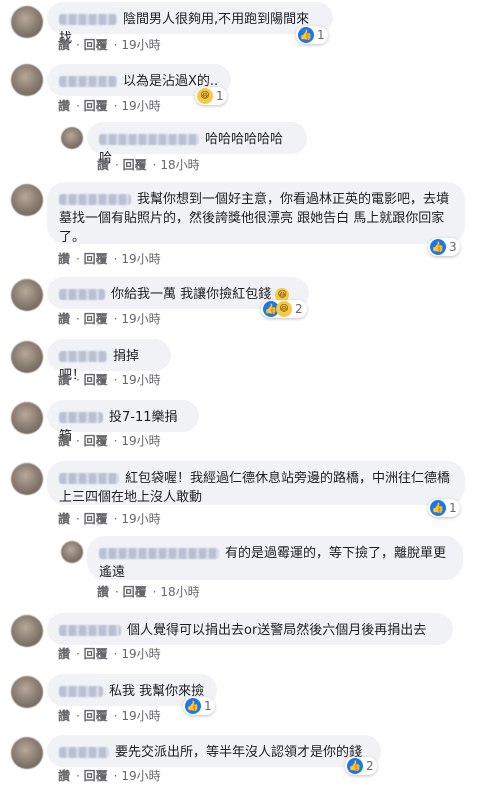 This screenshot has height=786, width=491. I want to click on reply-bubble: 哈哈哈哈哈哈哈, so click(197, 144).